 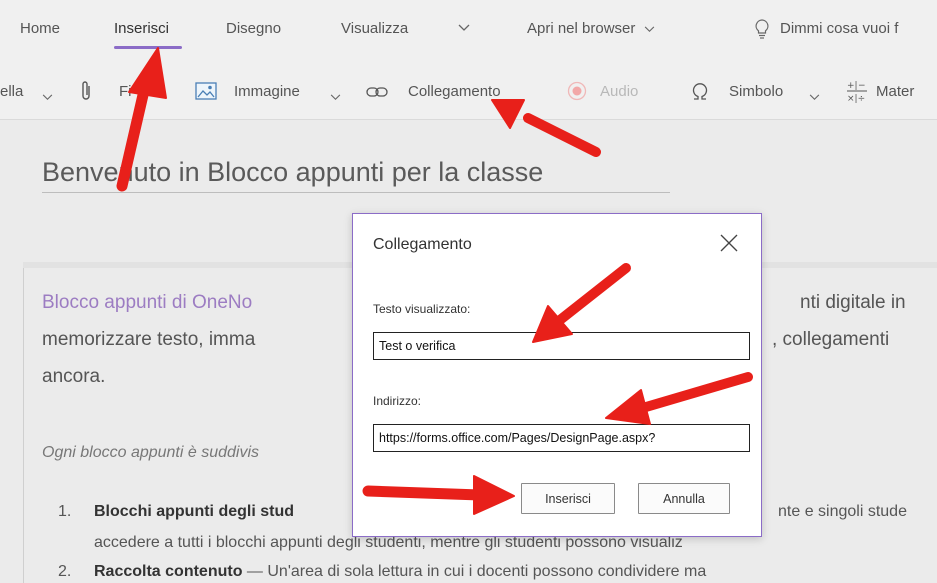 What do you see at coordinates (842, 511) in the screenshot?
I see `list-item-1-right: nte e singoli stude` at bounding box center [842, 511].